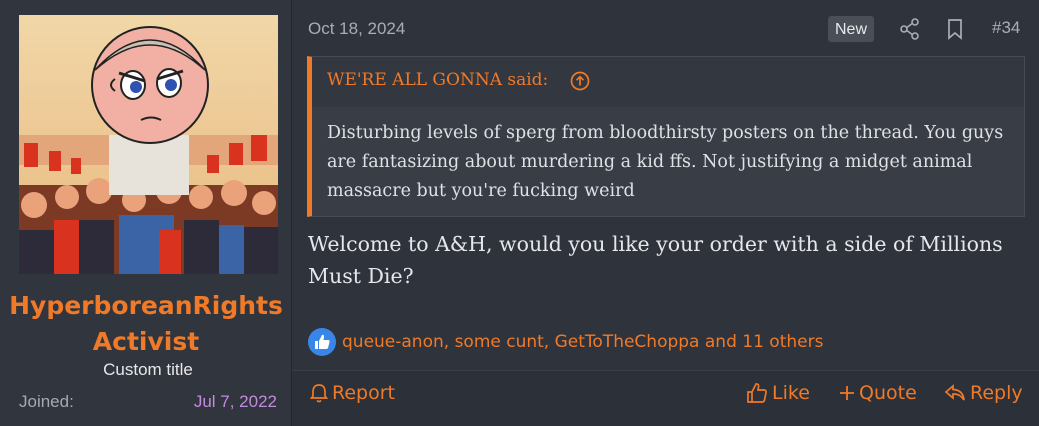 The width and height of the screenshot is (1039, 426). What do you see at coordinates (146, 324) in the screenshot?
I see `username: HyperboreanRights Activist` at bounding box center [146, 324].